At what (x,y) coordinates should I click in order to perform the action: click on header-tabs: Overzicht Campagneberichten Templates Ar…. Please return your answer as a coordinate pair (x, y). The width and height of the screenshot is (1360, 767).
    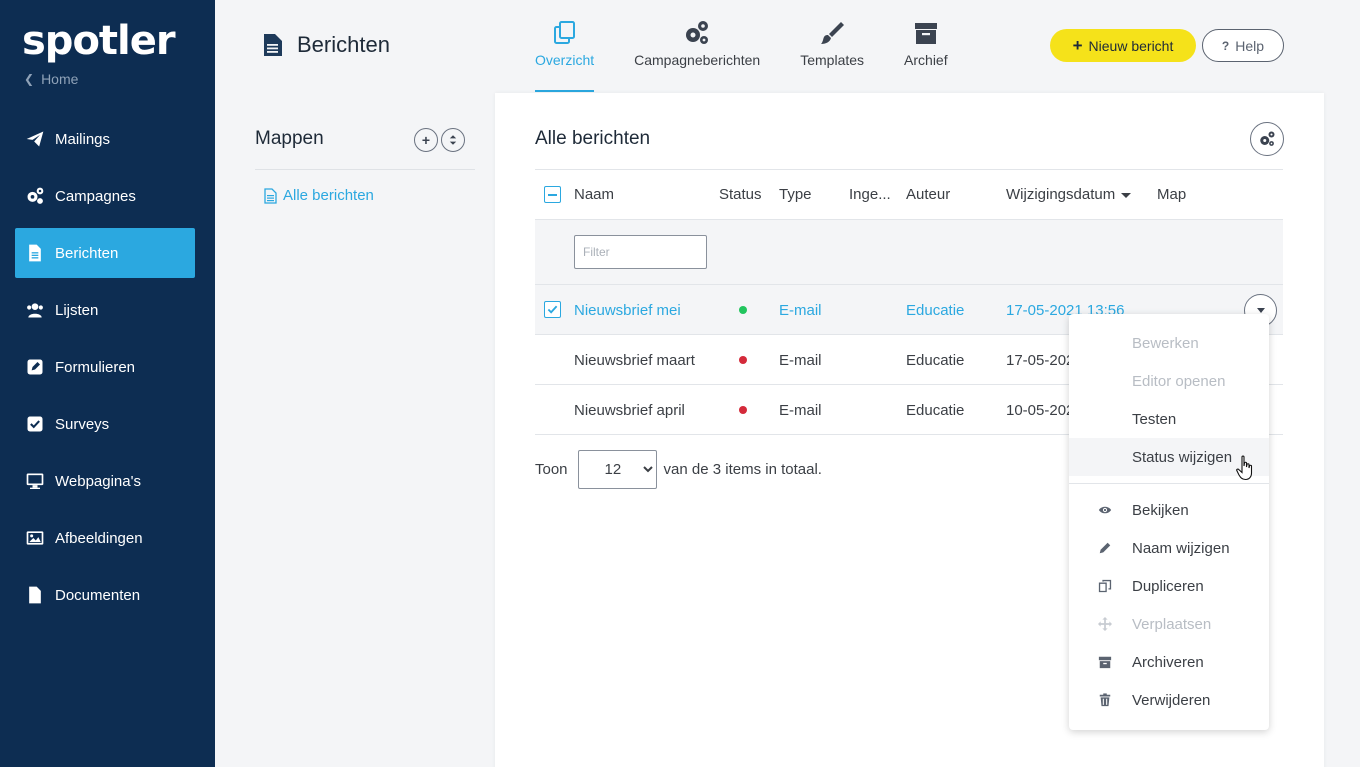
    Looking at the image, I should click on (754, 46).